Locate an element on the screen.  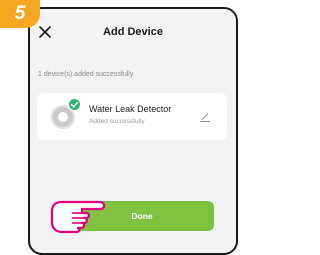
header: Add Device is located at coordinates (133, 32).